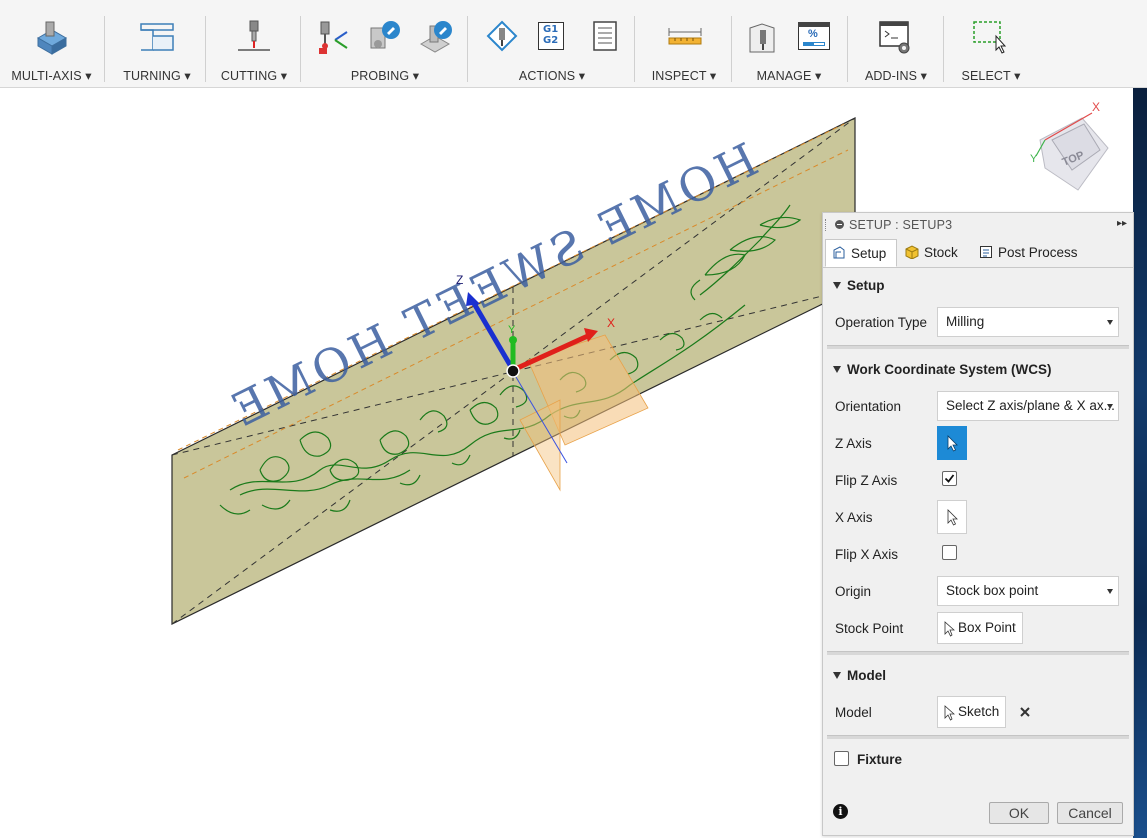  What do you see at coordinates (1122, 223) in the screenshot?
I see `expand-icon: ▸▸` at bounding box center [1122, 223].